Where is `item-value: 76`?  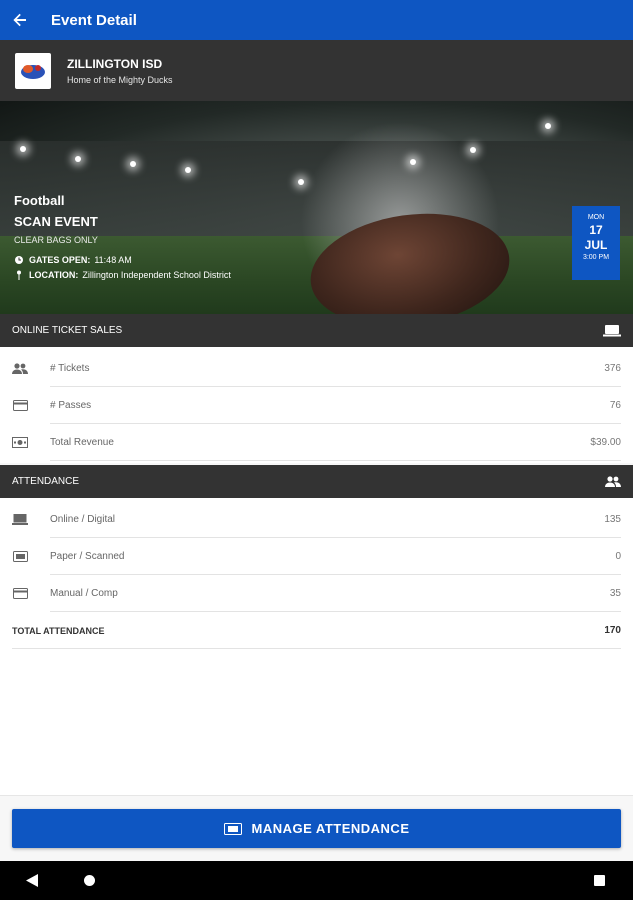
item-value: 76 is located at coordinates (615, 405).